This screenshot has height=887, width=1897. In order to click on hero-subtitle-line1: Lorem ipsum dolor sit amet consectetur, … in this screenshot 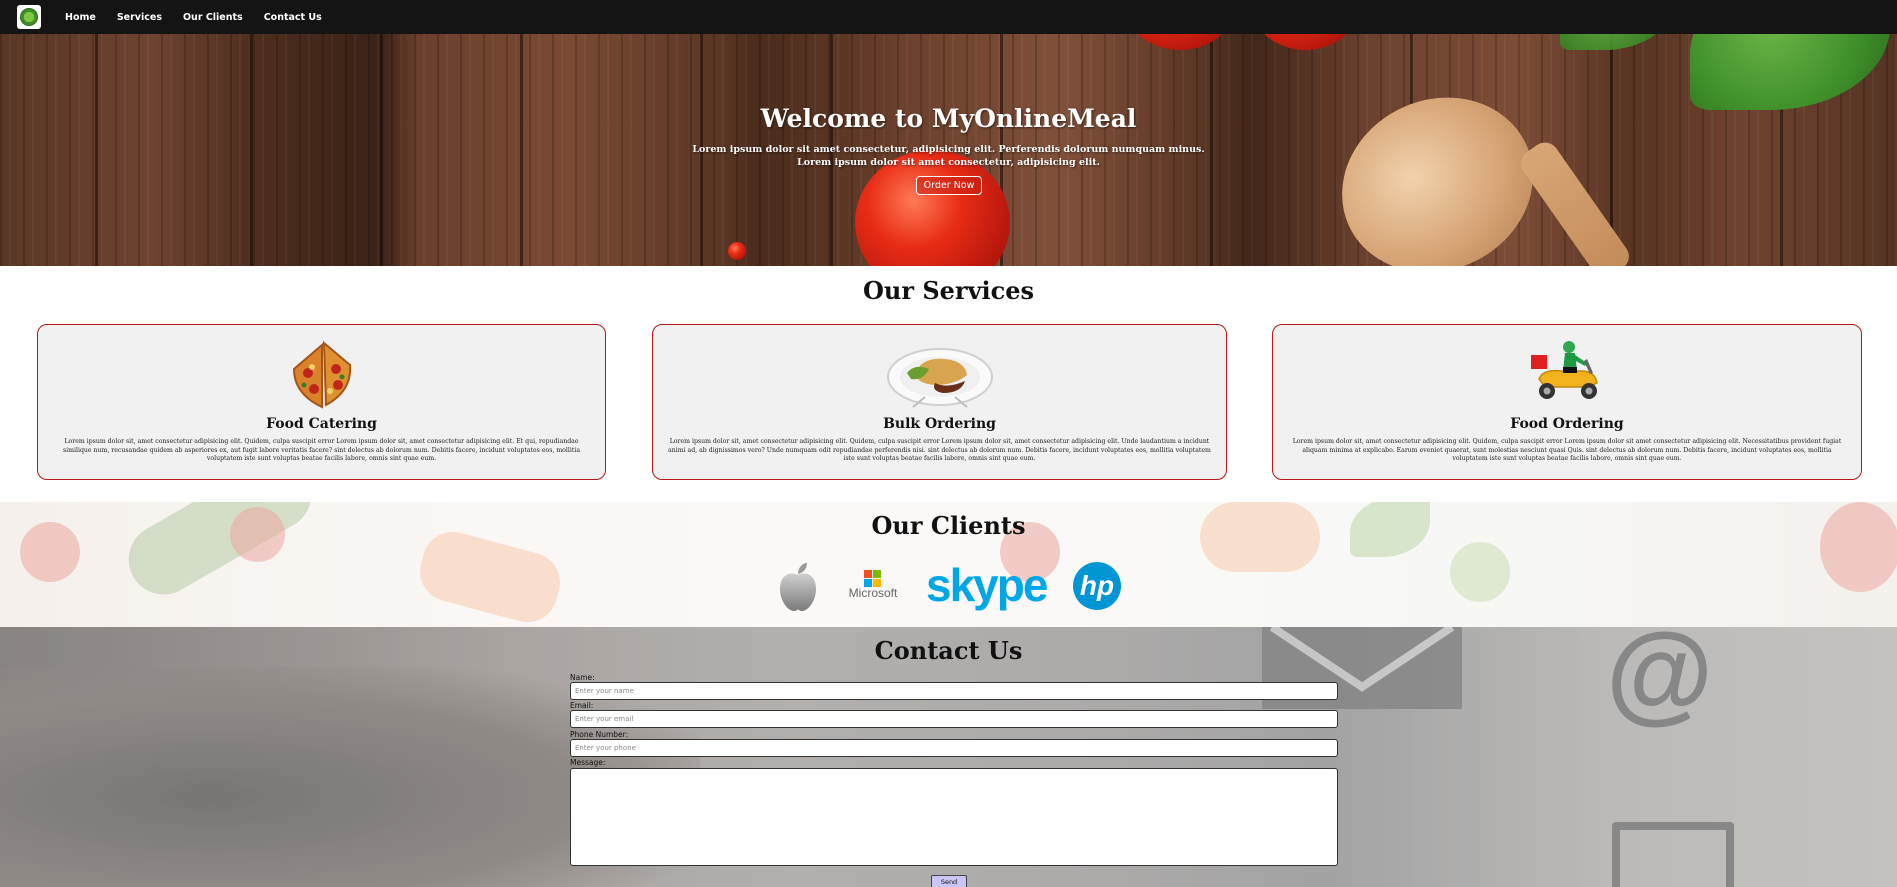, I will do `click(948, 149)`.